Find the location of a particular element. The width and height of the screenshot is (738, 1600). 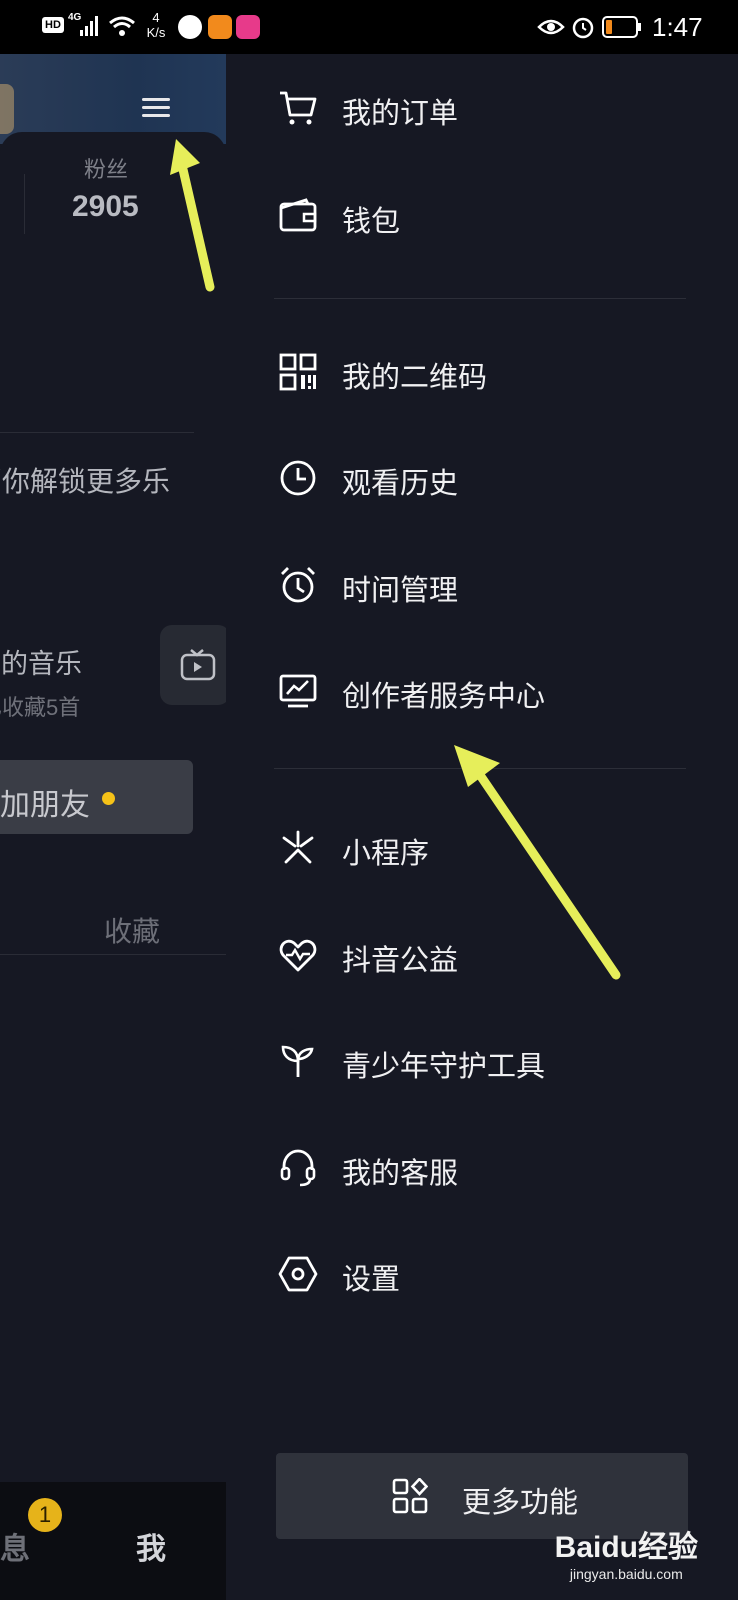

headset-icon is located at coordinates (298, 1168).